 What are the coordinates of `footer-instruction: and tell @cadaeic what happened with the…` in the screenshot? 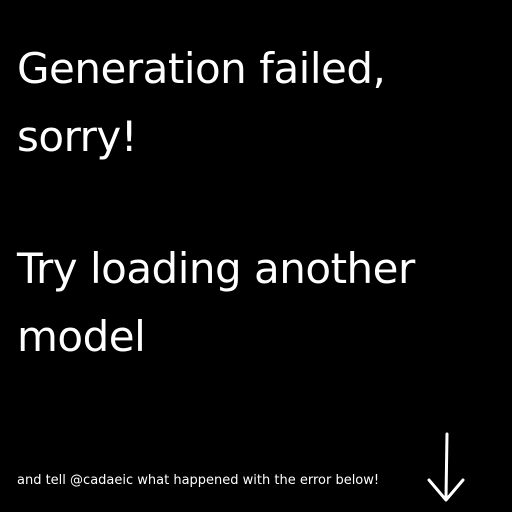 It's located at (198, 480).